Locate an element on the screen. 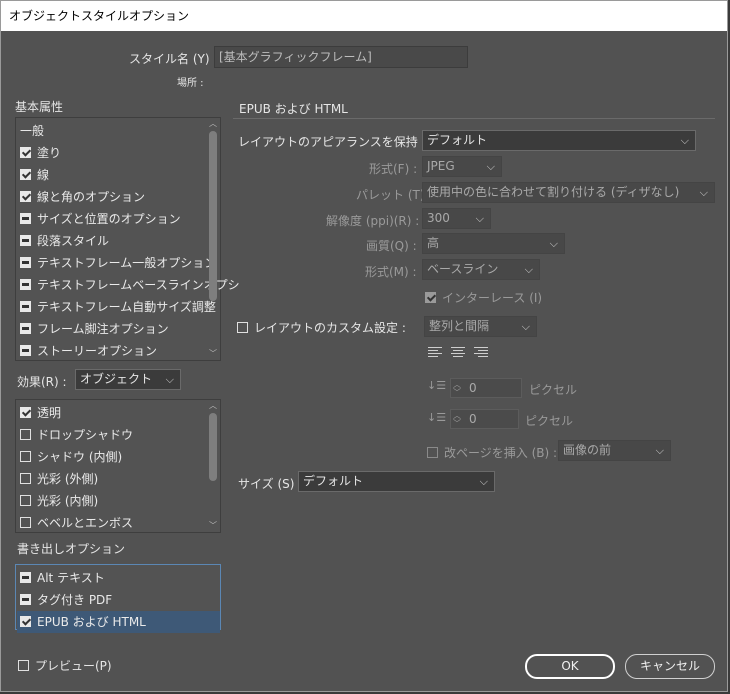 Image resolution: width=730 pixels, height=694 pixels. size-value: デフォルト is located at coordinates (333, 481).